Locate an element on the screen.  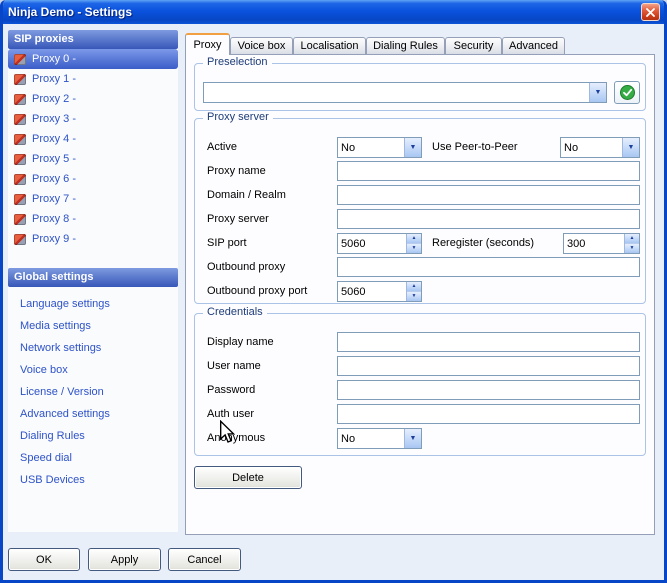
field-label: Proxy server is located at coordinates (238, 219).